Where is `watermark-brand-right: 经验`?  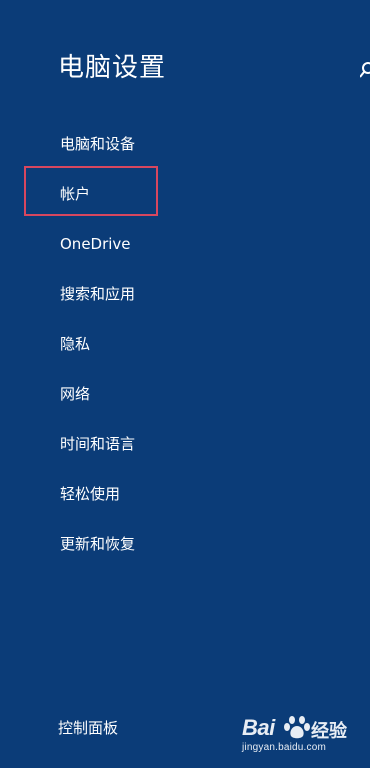 watermark-brand-right: 经验 is located at coordinates (329, 731).